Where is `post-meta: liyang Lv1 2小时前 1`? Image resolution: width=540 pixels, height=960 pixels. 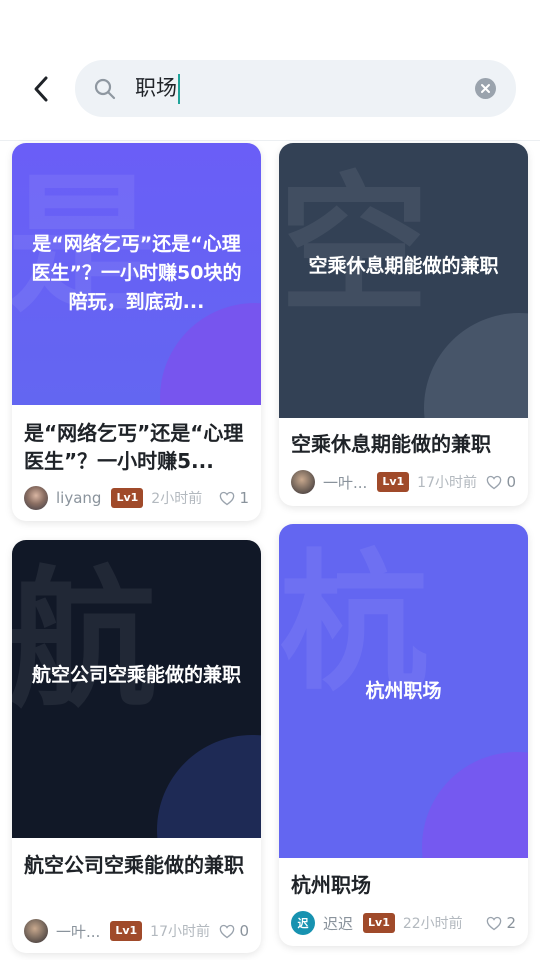
post-meta: liyang Lv1 2小时前 1 is located at coordinates (136, 498).